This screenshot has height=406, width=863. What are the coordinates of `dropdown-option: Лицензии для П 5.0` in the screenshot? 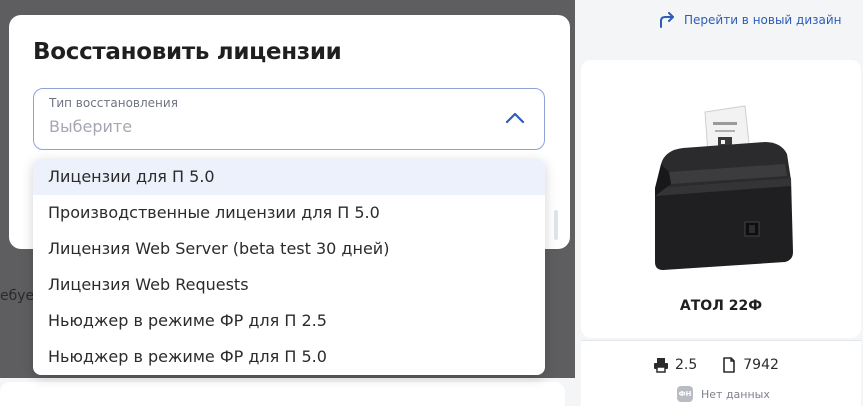 It's located at (289, 177).